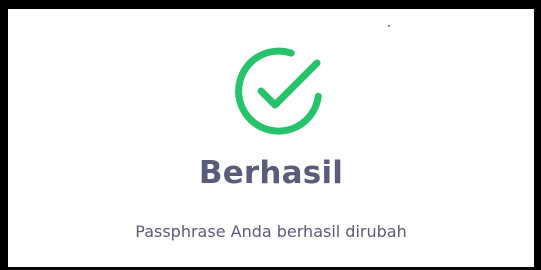  Describe the element at coordinates (271, 173) in the screenshot. I see `dialog-title: Berhasil` at that location.